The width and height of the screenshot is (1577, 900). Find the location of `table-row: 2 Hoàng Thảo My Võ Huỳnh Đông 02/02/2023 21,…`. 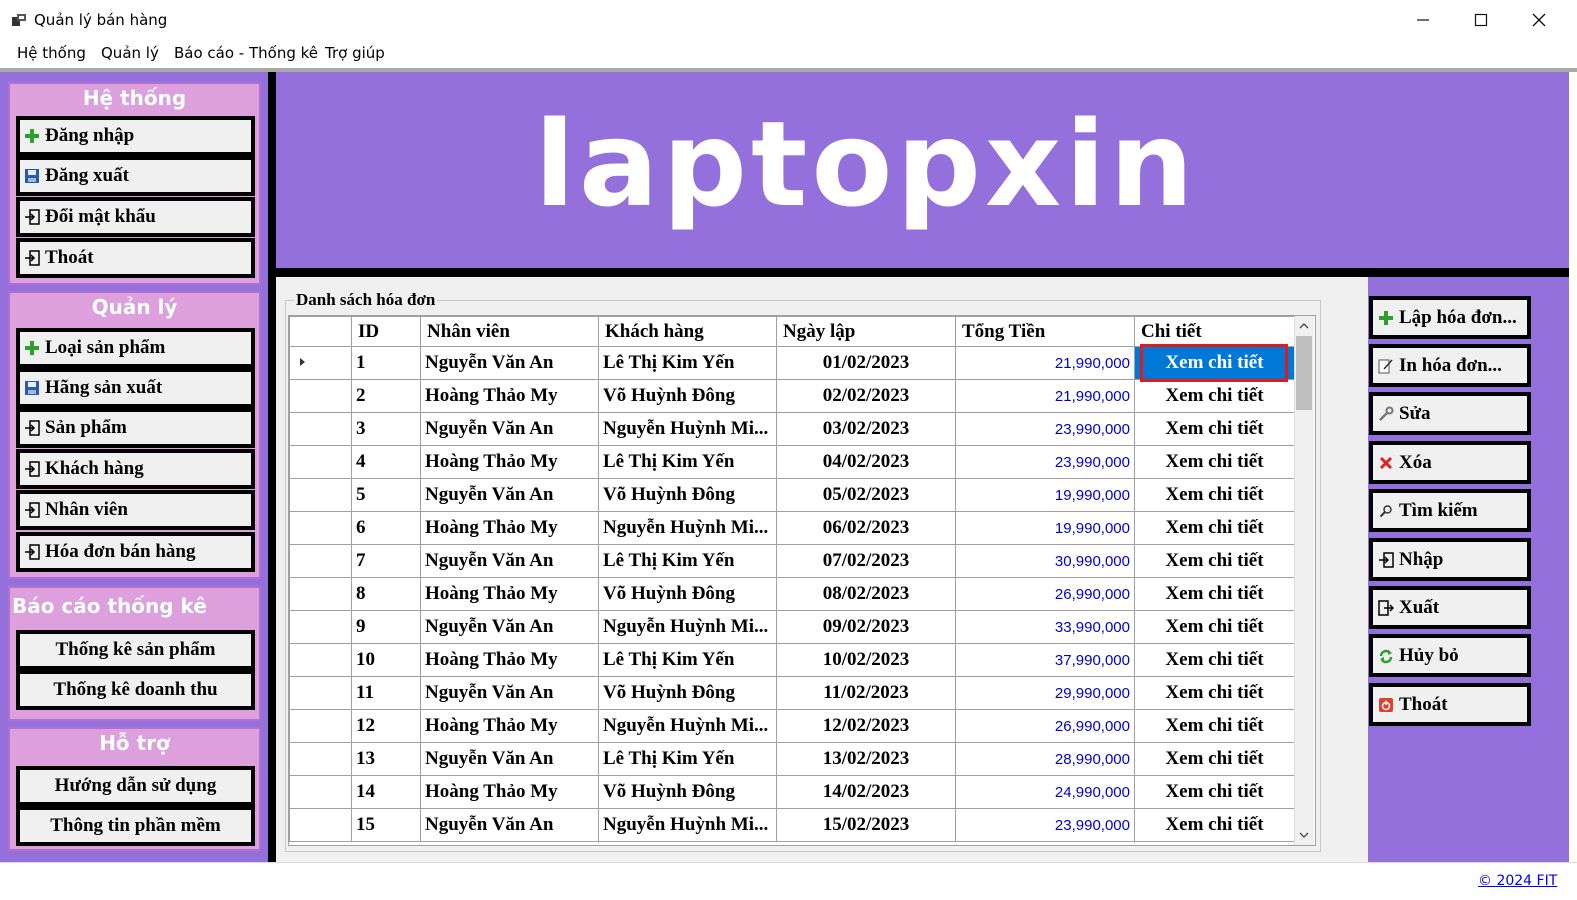

table-row: 2 Hoàng Thảo My Võ Huỳnh Đông 02/02/2023 21,… is located at coordinates (792, 396).